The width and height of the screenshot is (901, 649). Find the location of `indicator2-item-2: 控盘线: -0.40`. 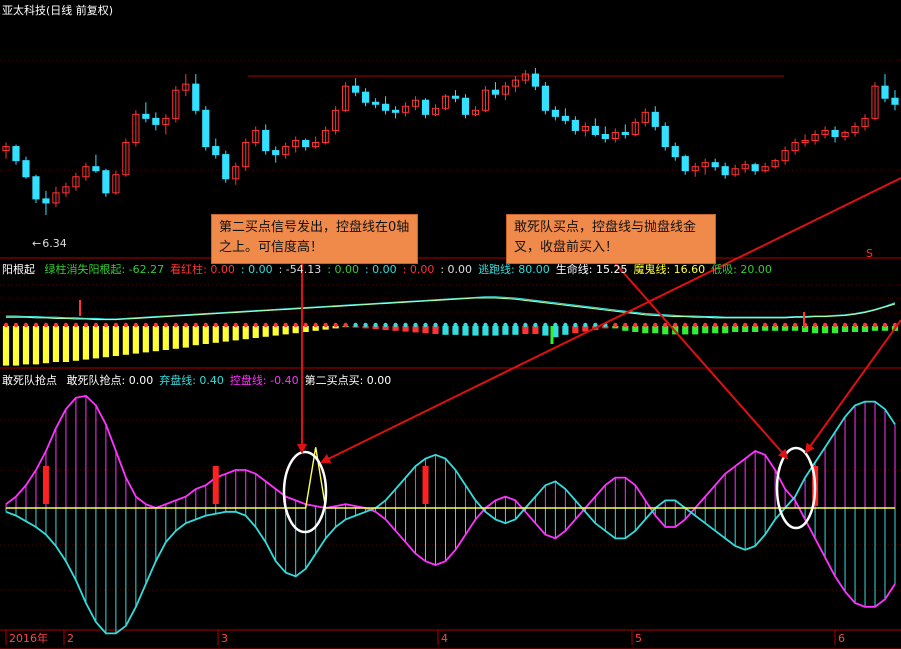

indicator2-item-2: 控盘线: -0.40 is located at coordinates (264, 380).